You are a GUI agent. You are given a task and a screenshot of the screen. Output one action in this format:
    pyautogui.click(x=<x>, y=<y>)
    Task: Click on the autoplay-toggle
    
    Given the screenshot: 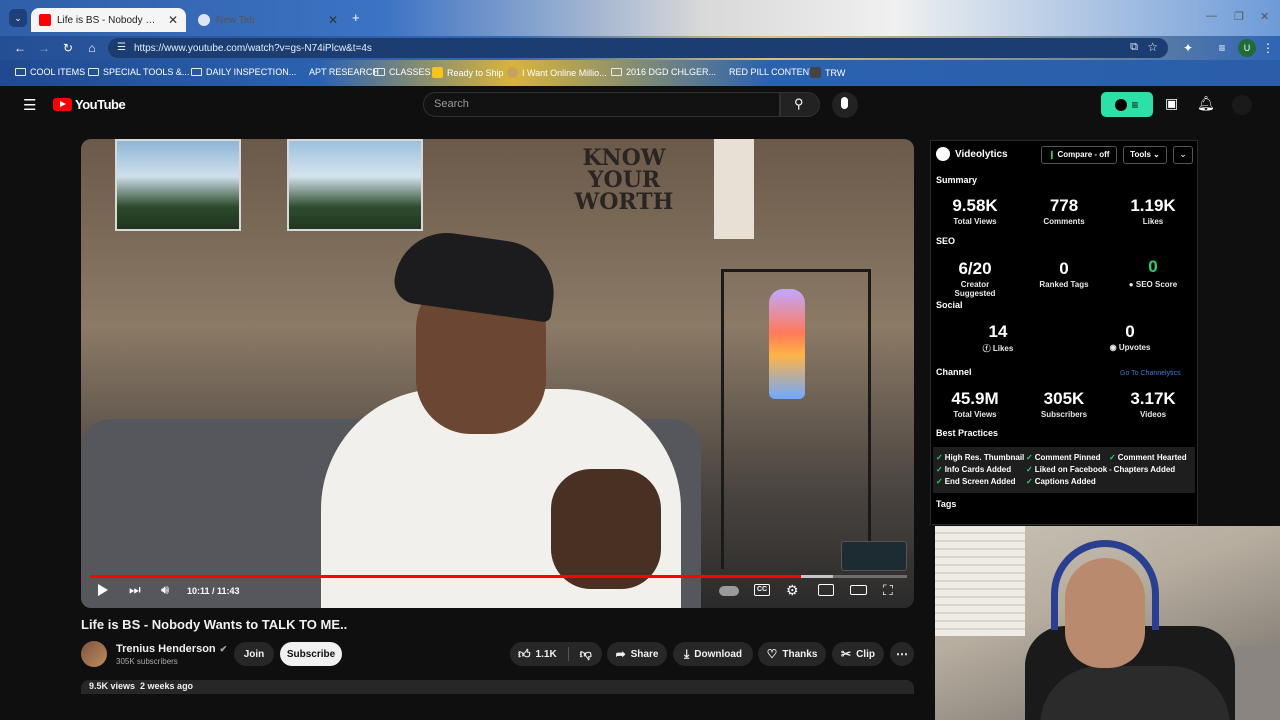 What is the action you would take?
    pyautogui.click(x=729, y=591)
    